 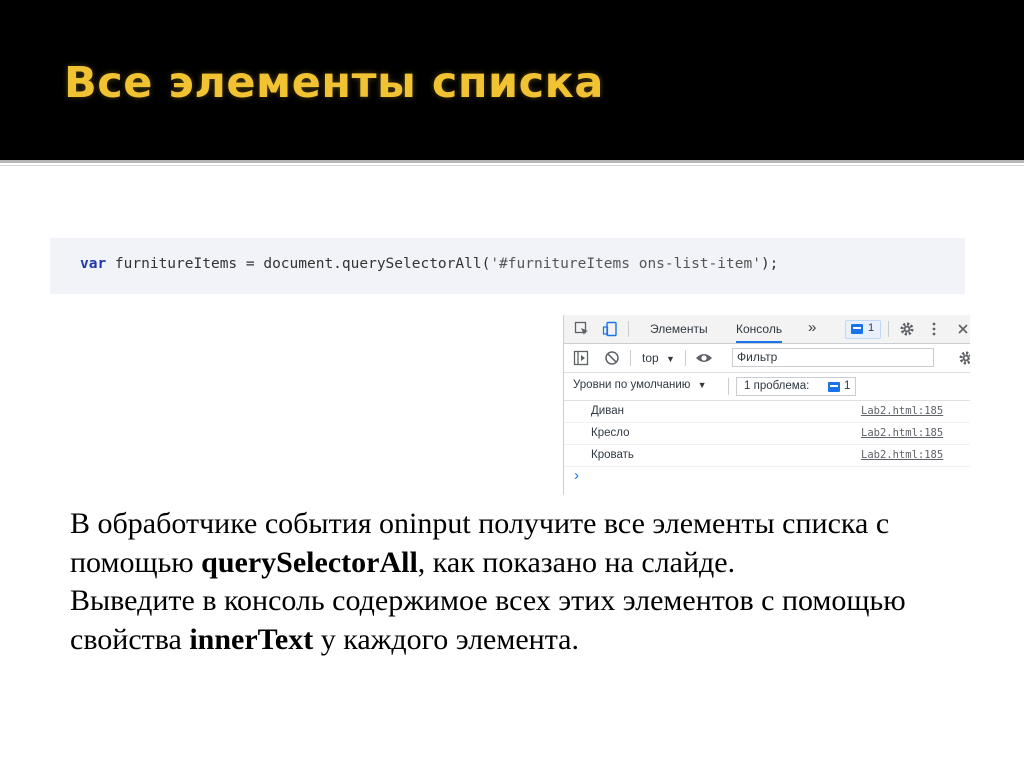 What do you see at coordinates (767, 456) in the screenshot?
I see `console-log-row: Кровать Lab2.html:185` at bounding box center [767, 456].